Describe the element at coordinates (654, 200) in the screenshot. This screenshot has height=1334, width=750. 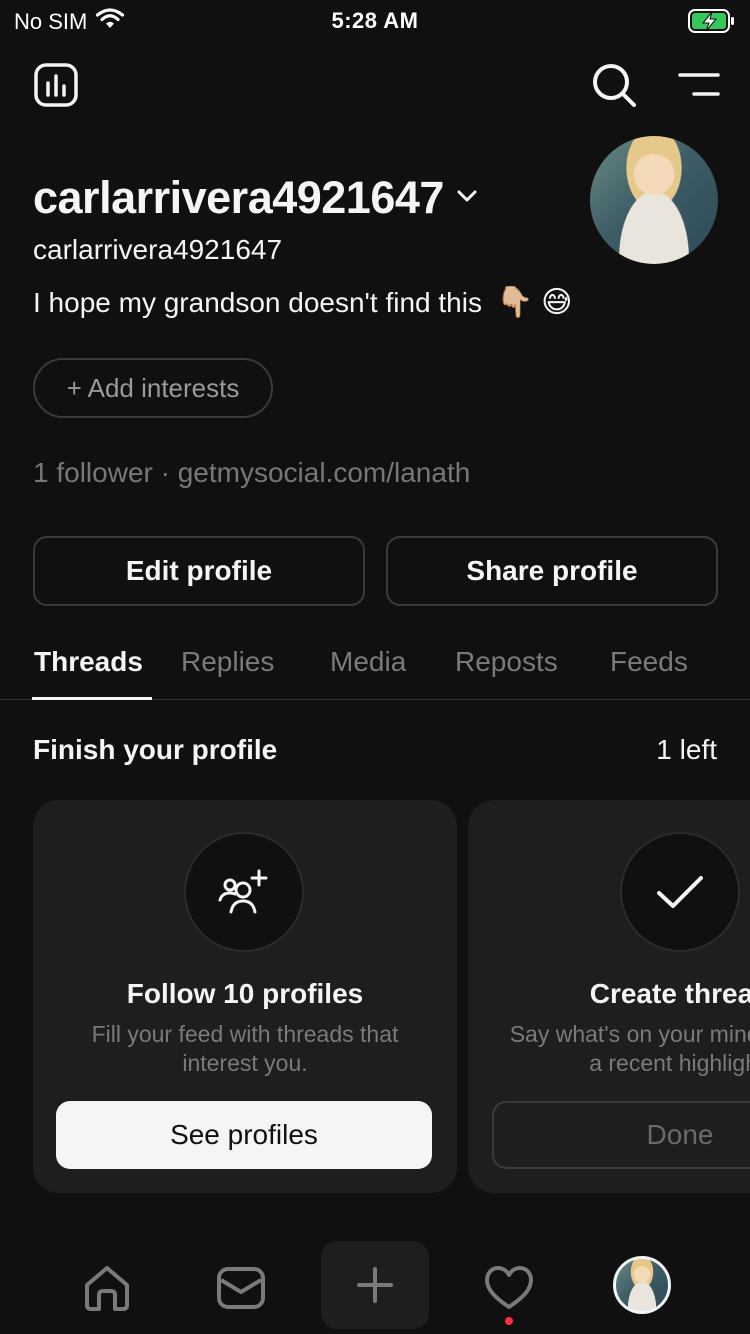
I see `profile-avatar` at that location.